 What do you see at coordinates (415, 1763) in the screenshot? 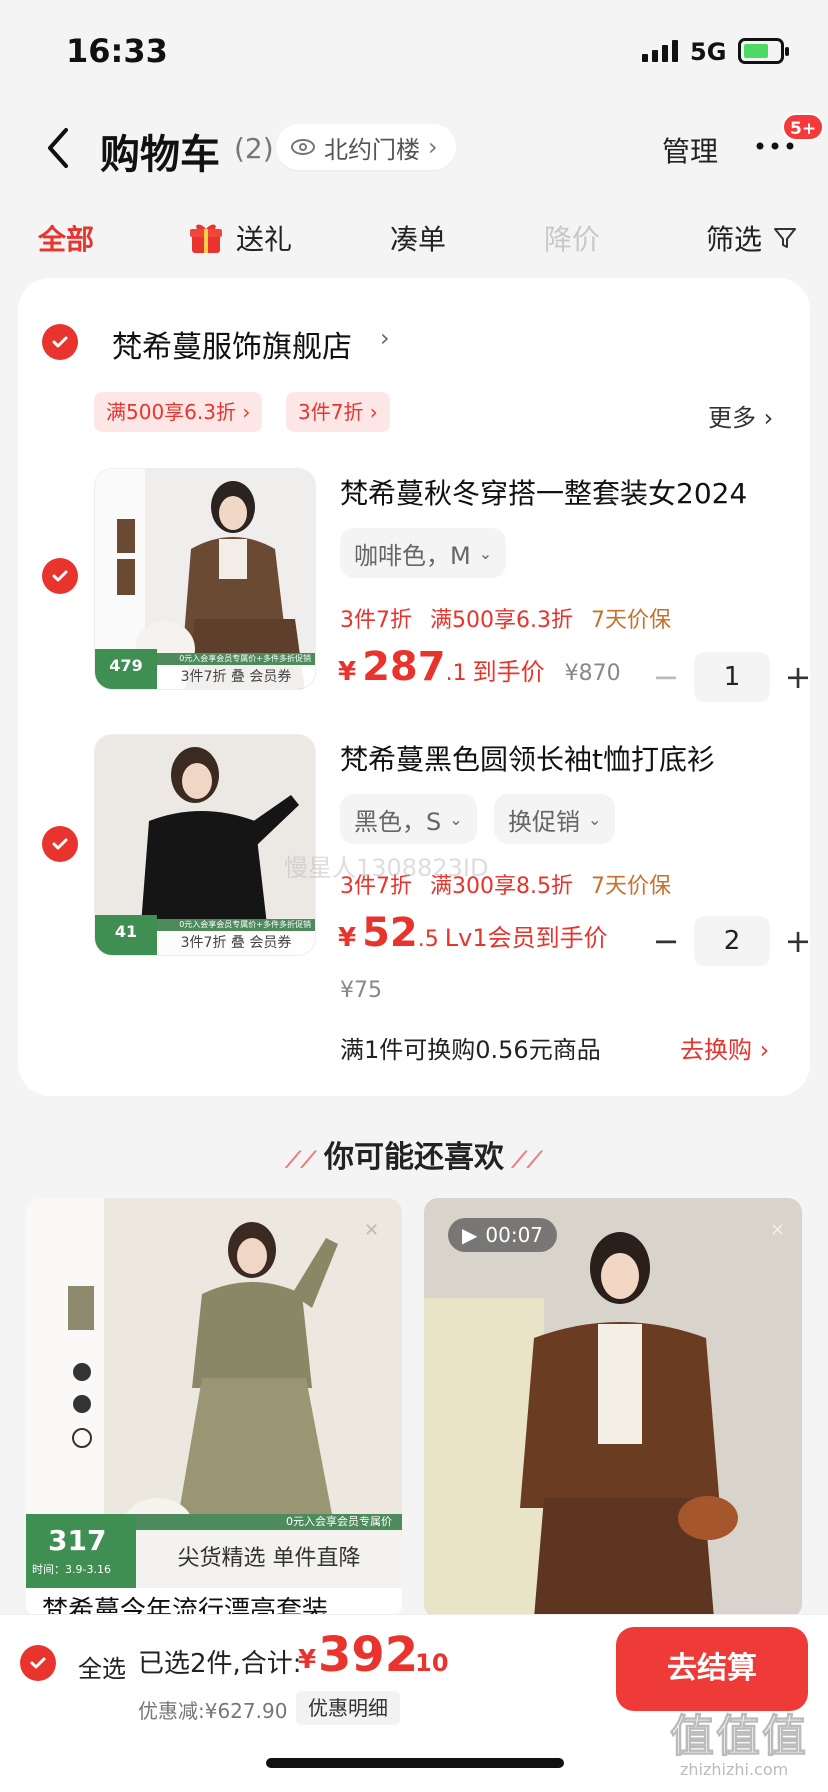
I see `home-indicator` at bounding box center [415, 1763].